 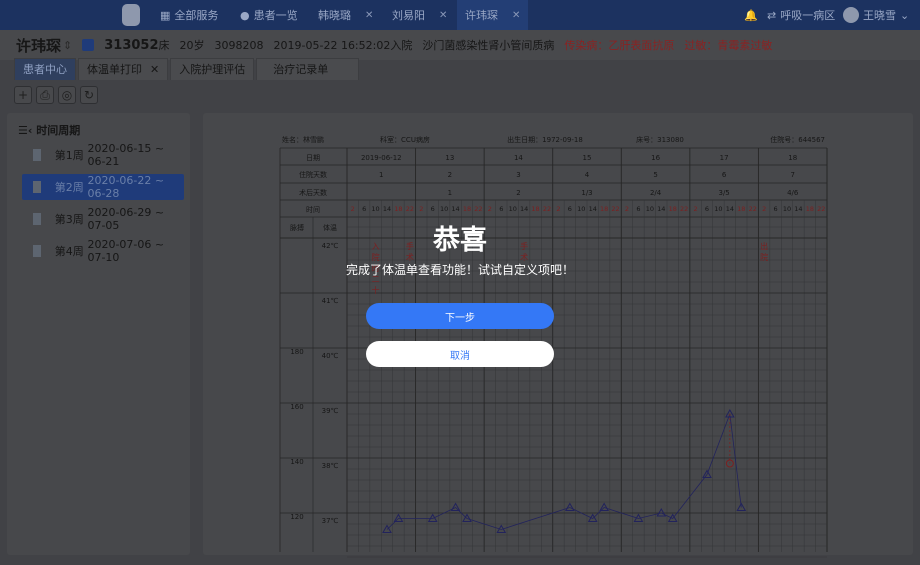 What do you see at coordinates (764, 252) in the screenshot?
I see `annotation: 出院` at bounding box center [764, 252].